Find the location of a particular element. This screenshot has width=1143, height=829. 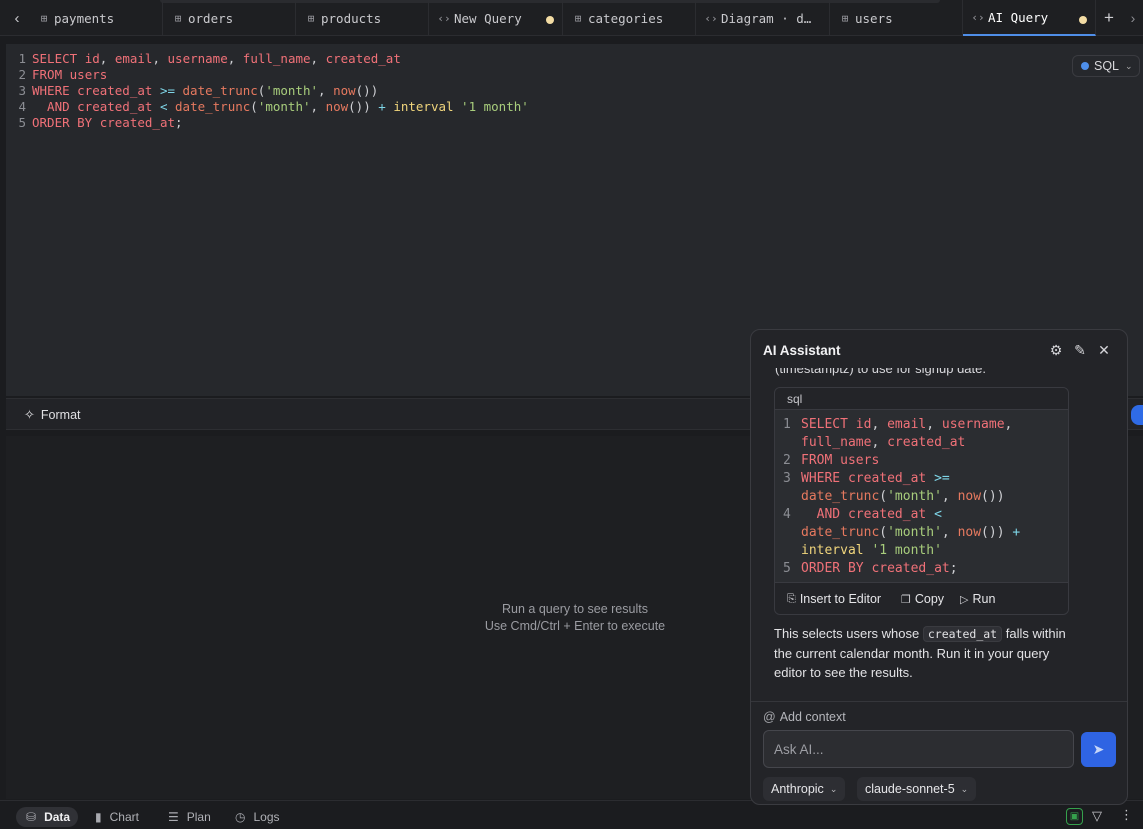

code-actions: ⎘ Insert to Editor ❐ Copy ▷ Run is located at coordinates (921, 598).